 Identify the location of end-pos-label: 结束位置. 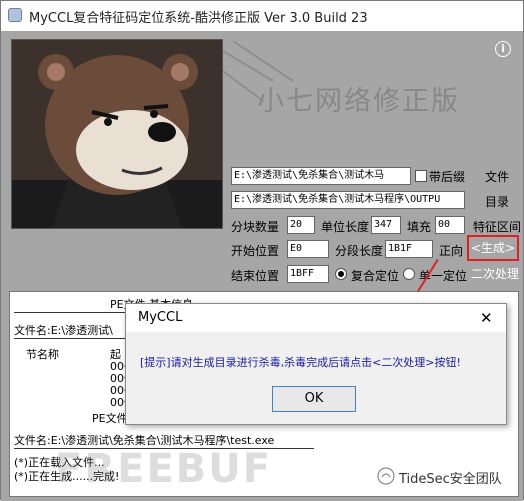
(255, 276).